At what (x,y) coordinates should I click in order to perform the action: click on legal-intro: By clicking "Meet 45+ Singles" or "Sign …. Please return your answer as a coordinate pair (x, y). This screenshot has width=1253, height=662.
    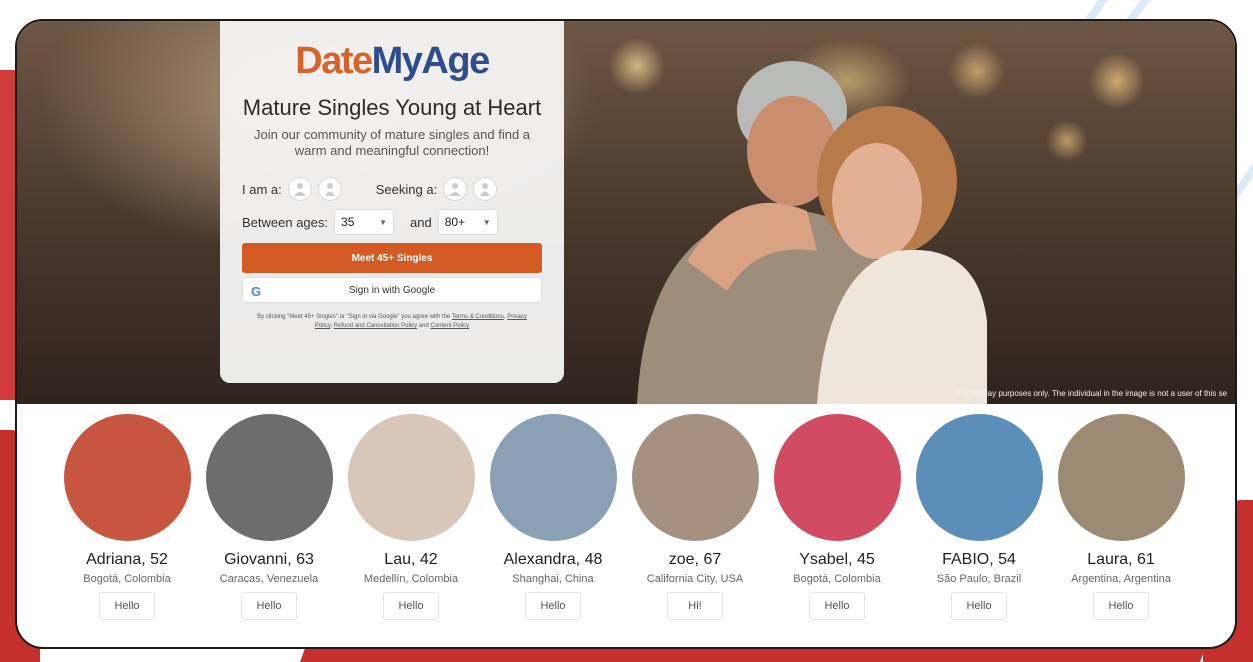
    Looking at the image, I should click on (354, 317).